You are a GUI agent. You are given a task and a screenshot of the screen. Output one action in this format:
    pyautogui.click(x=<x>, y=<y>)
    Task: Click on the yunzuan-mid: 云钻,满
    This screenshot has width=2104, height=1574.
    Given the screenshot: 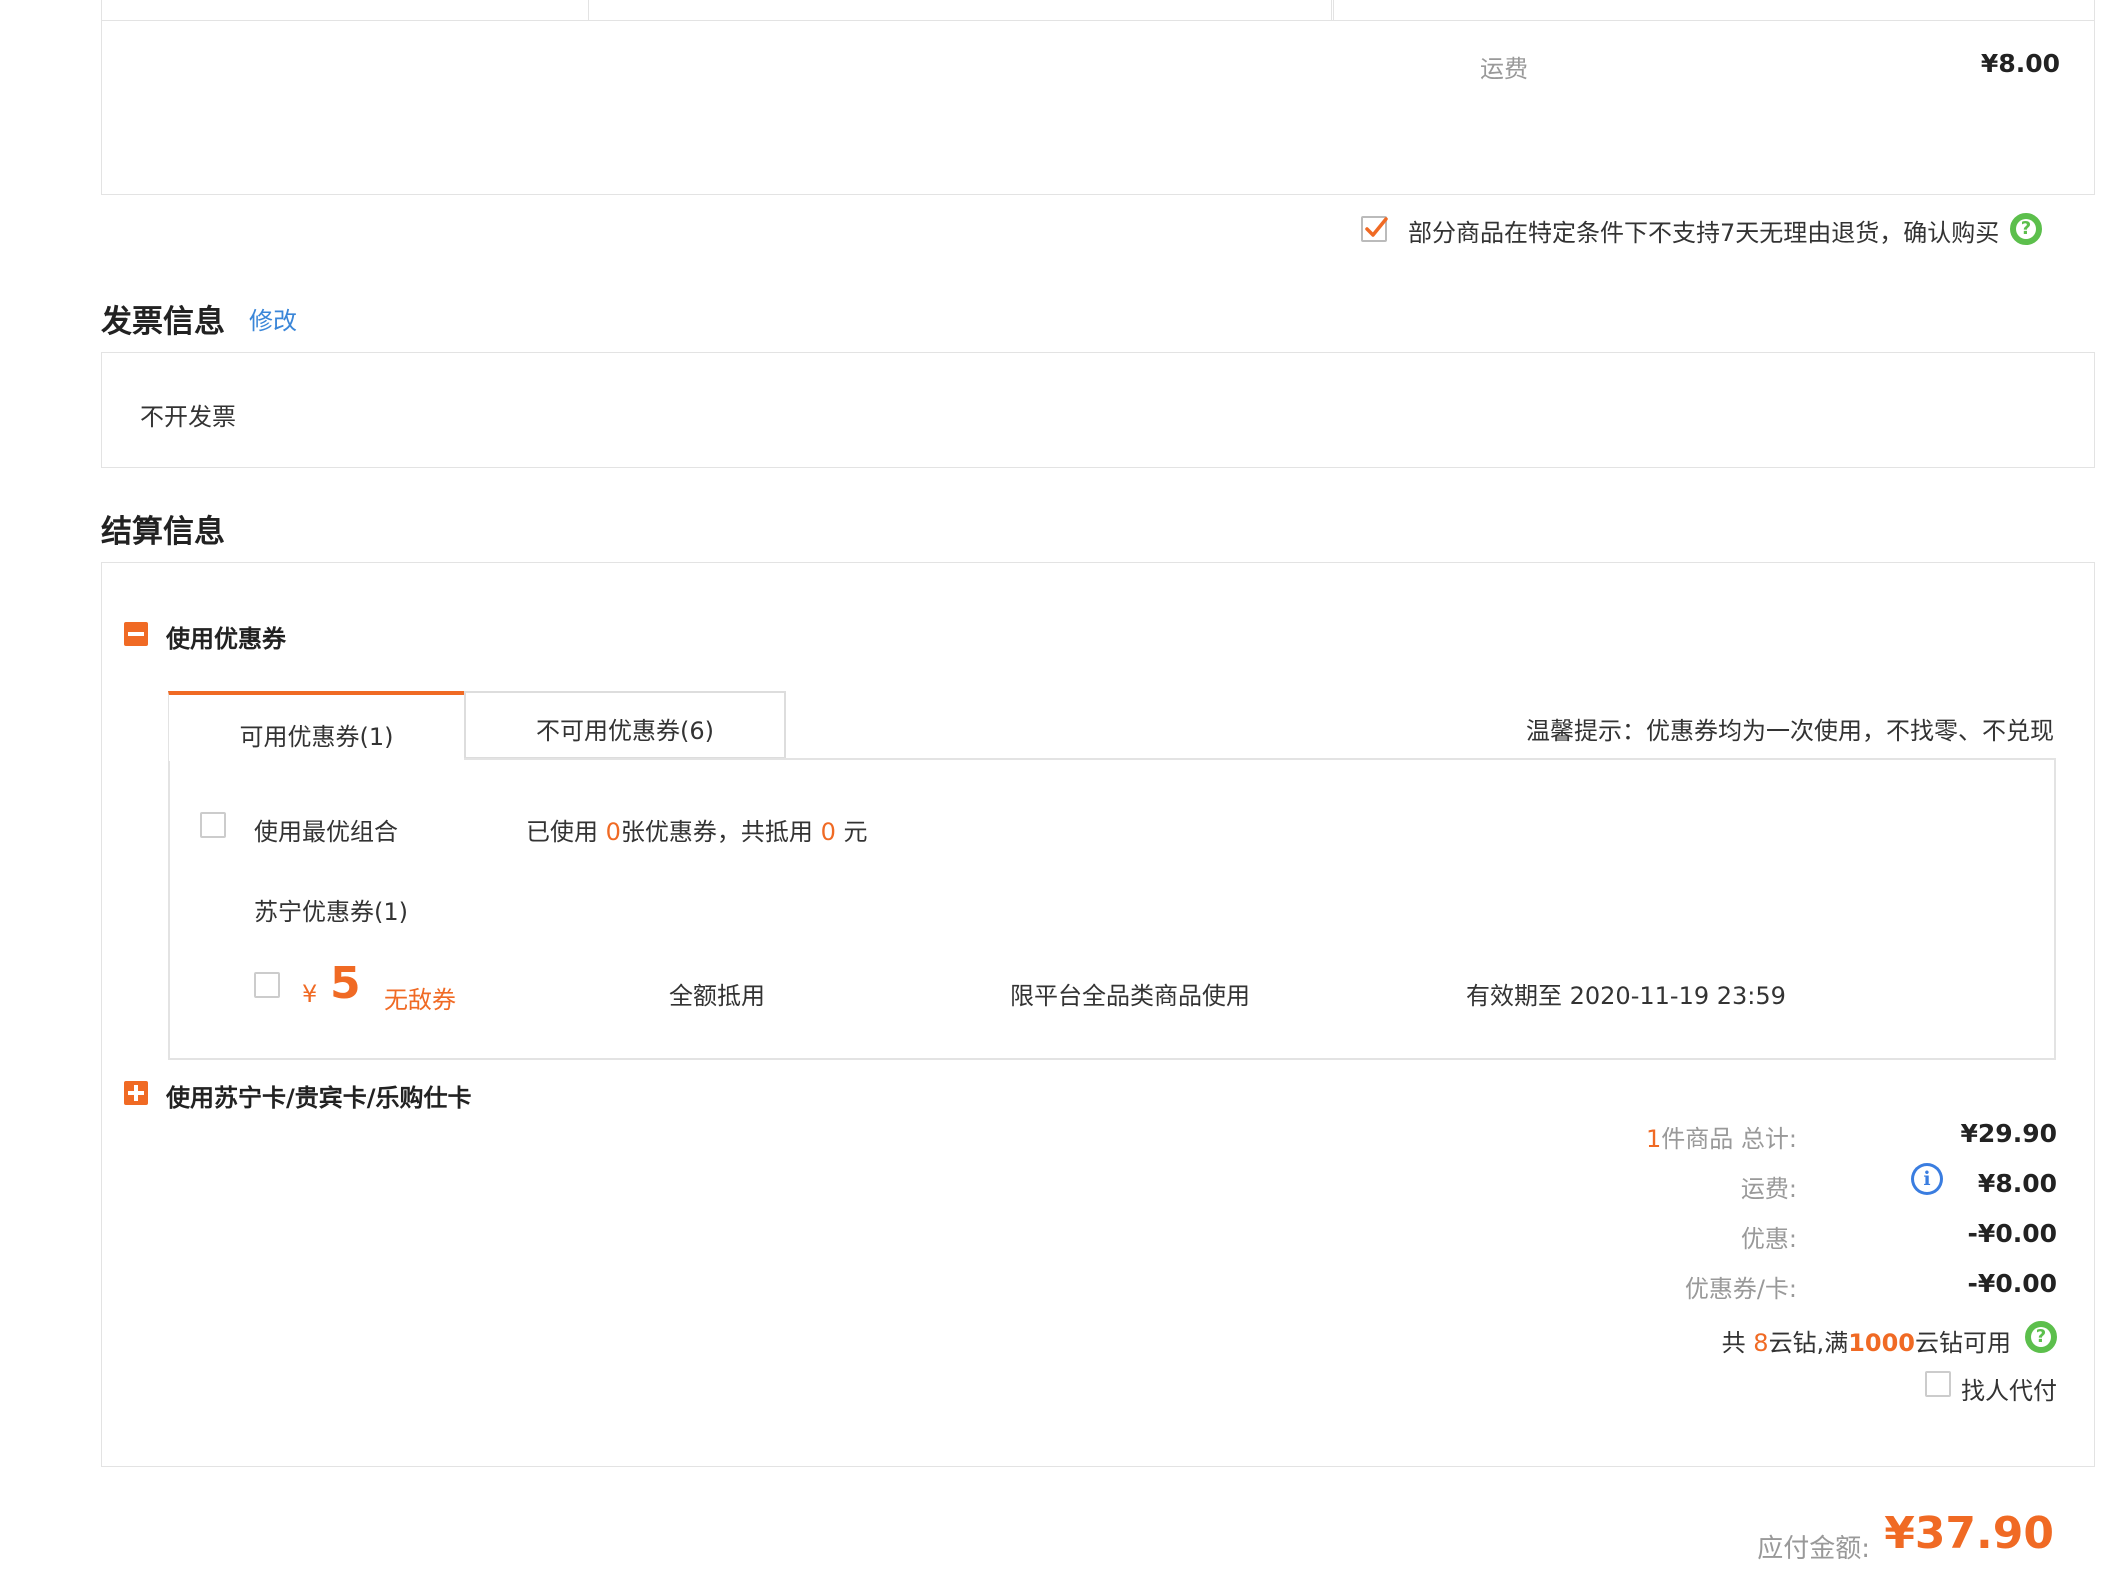 What is the action you would take?
    pyautogui.click(x=1808, y=1343)
    